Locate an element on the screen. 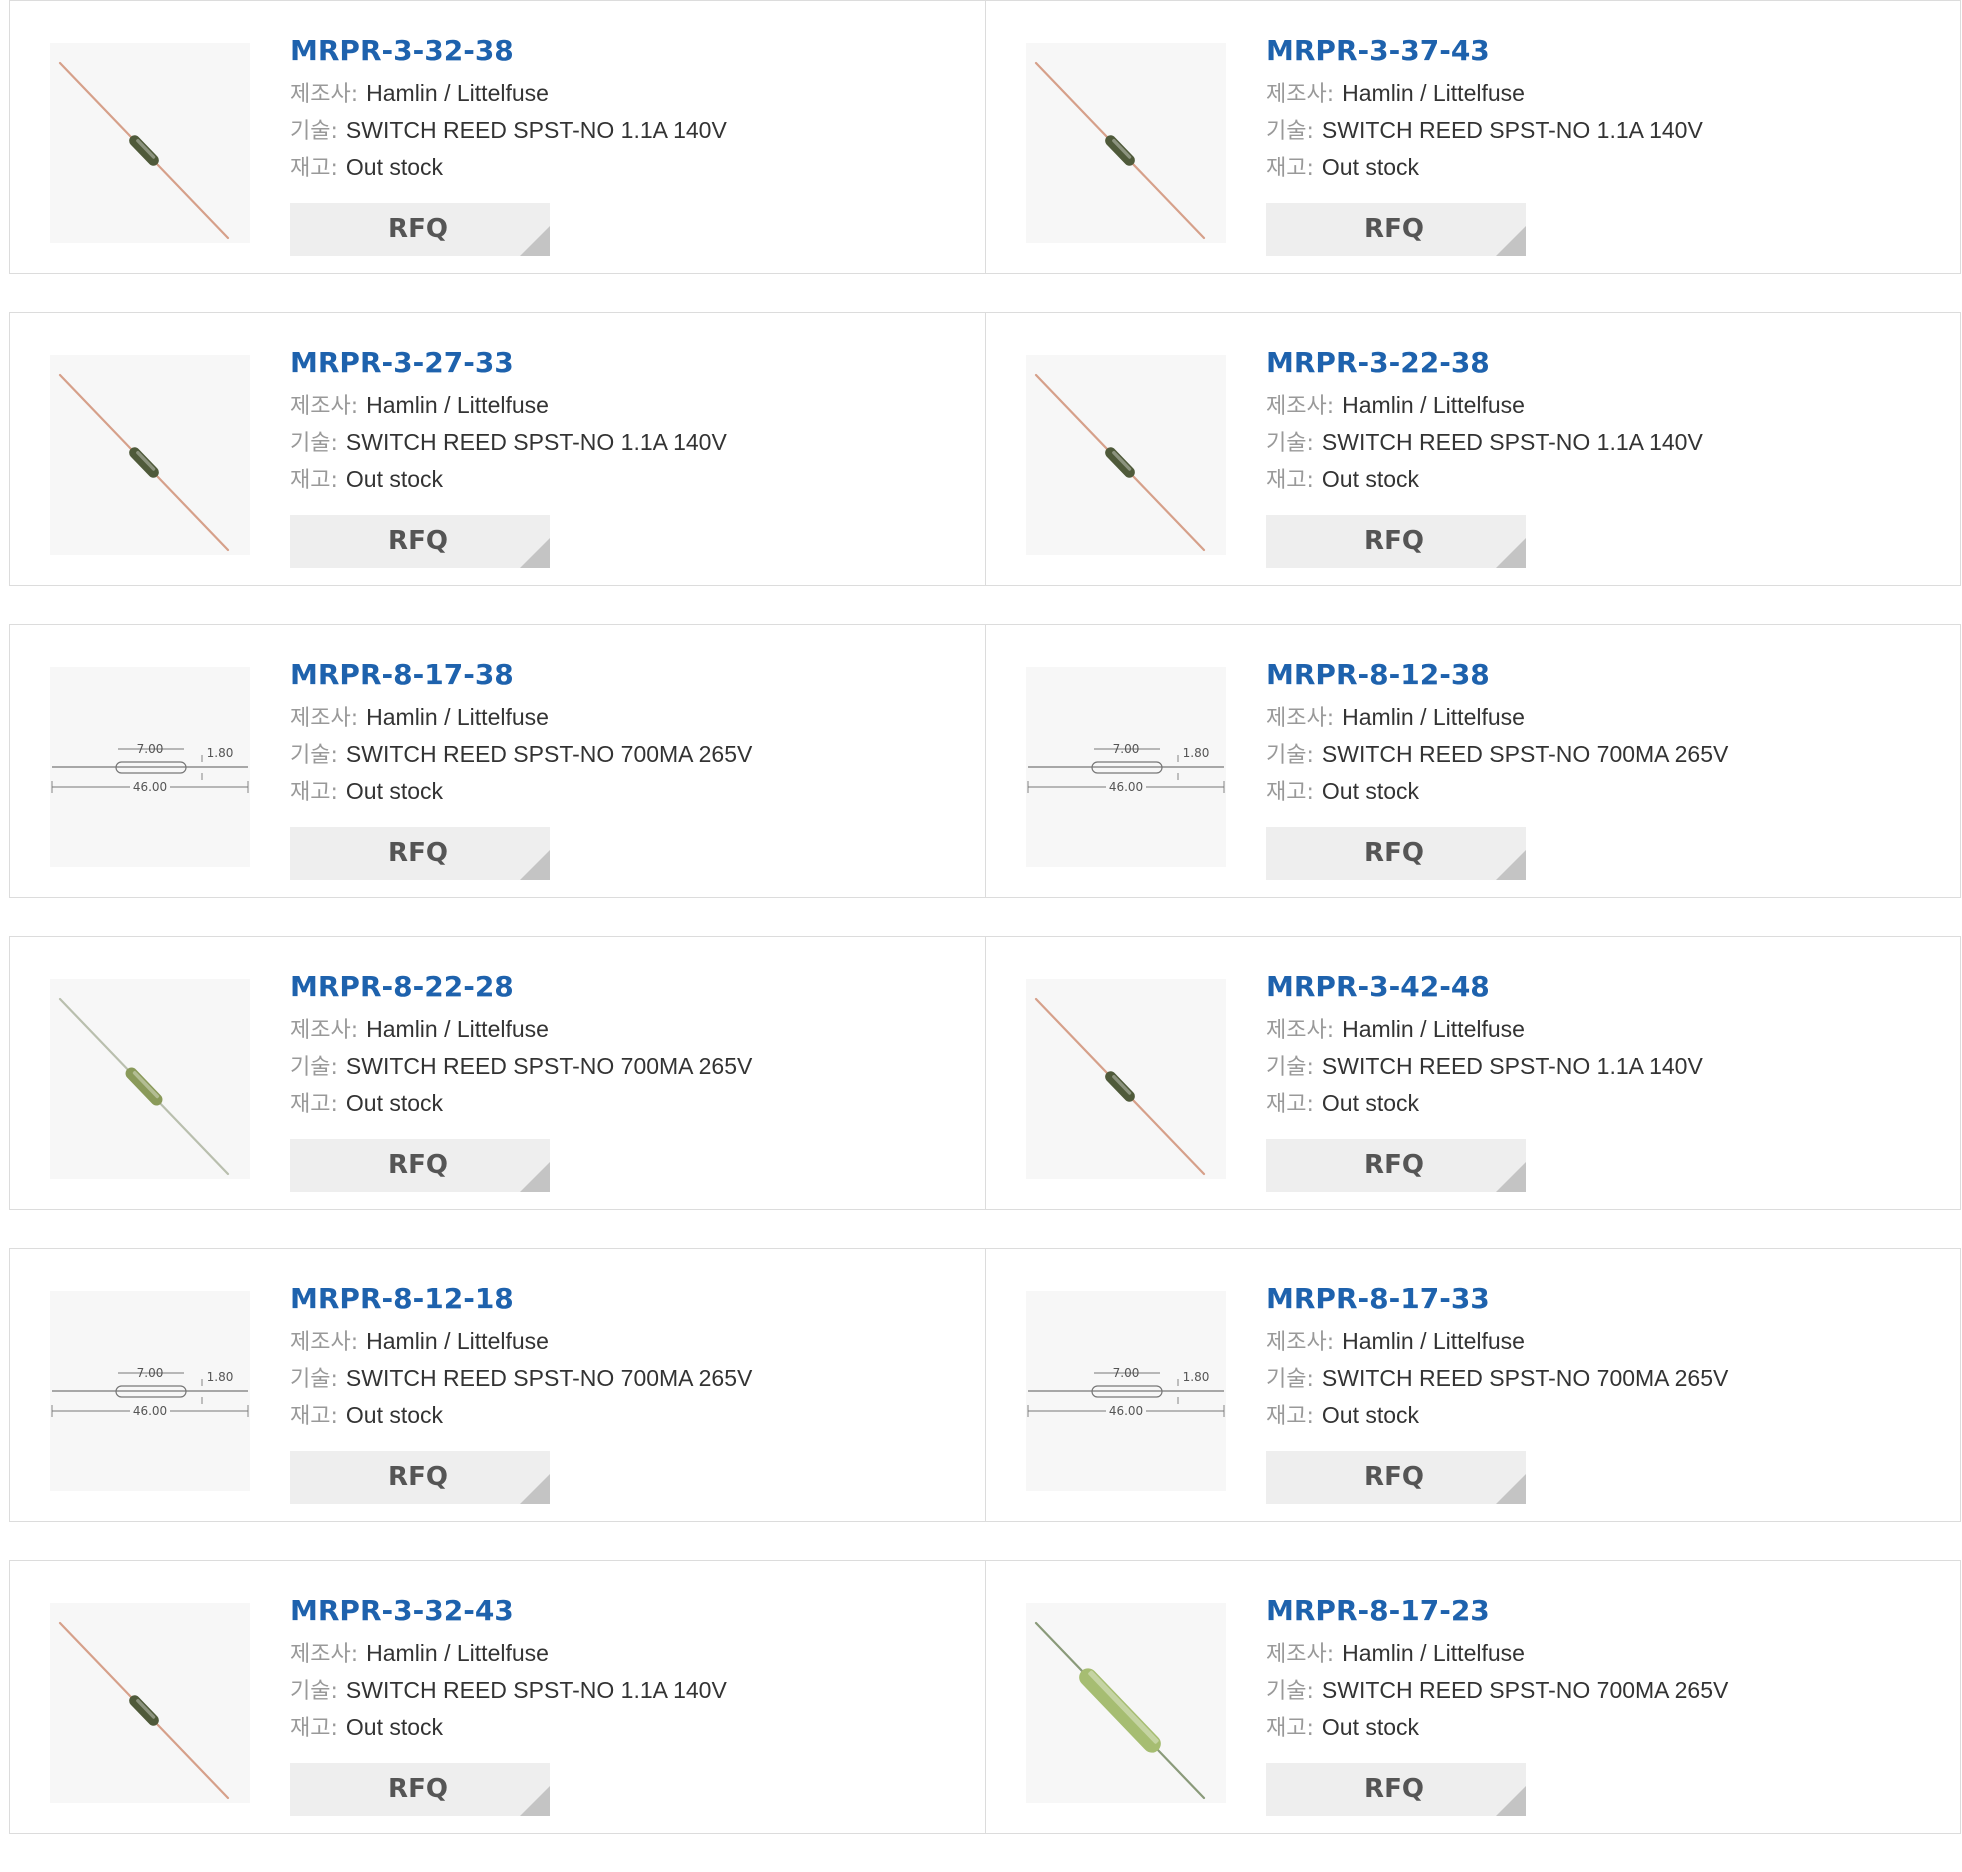 The height and width of the screenshot is (1872, 1962). part-number-link: MRPR-3-42-48 is located at coordinates (1603, 987).